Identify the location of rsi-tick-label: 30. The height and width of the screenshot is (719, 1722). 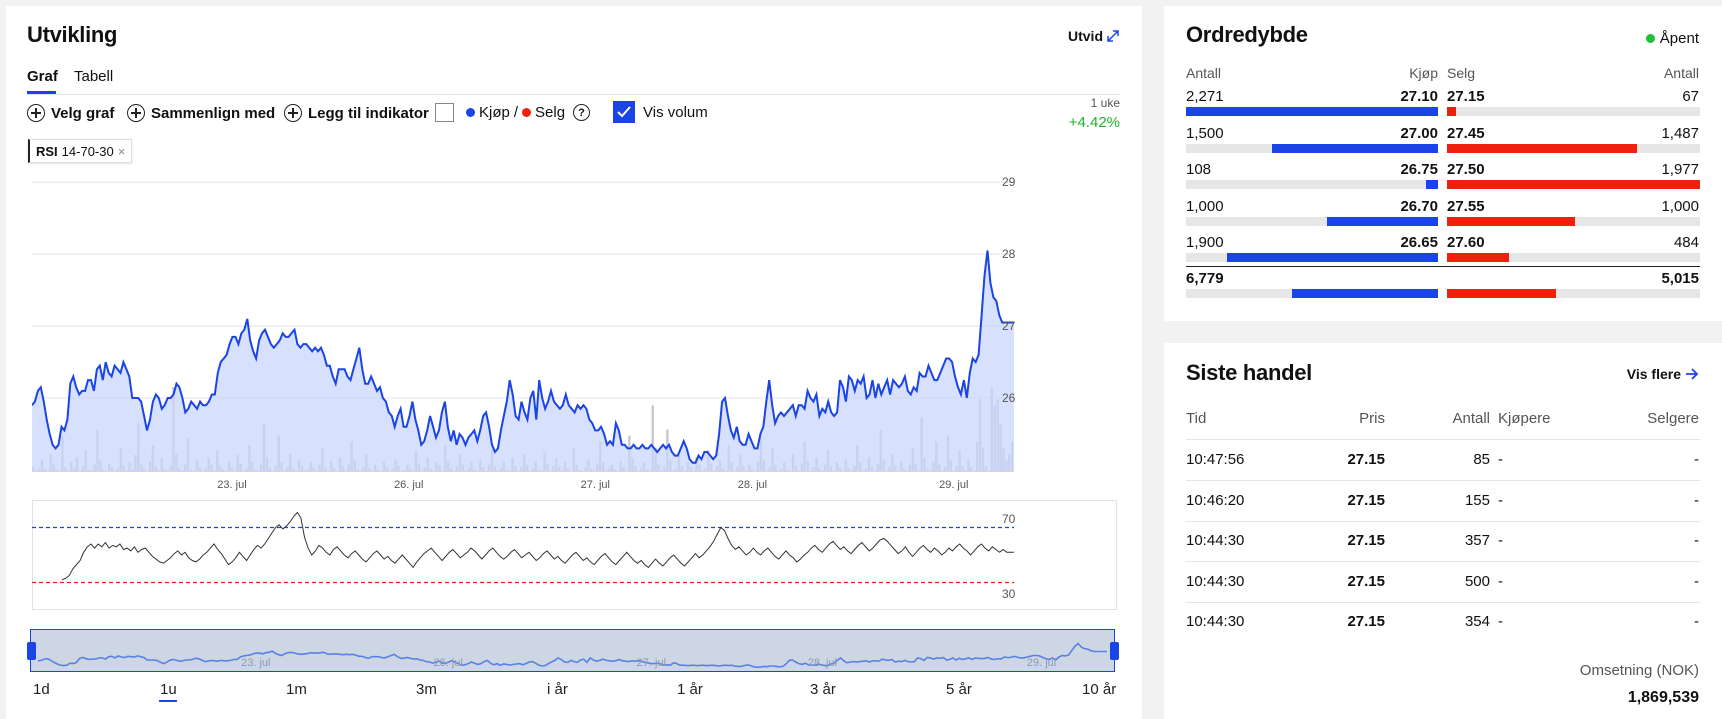
(1009, 593).